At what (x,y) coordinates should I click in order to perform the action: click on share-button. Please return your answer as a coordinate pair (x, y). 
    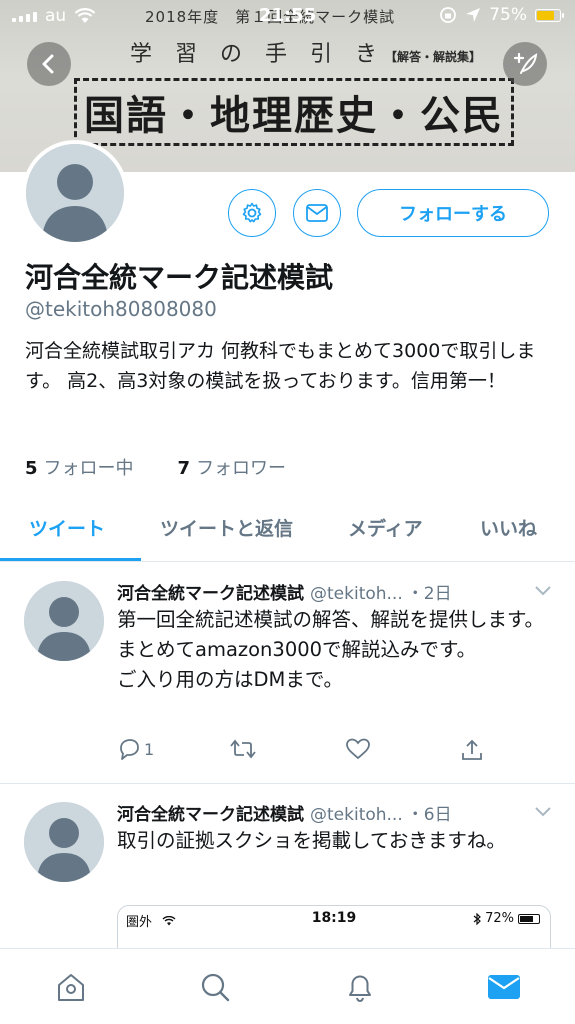
    Looking at the image, I should click on (472, 750).